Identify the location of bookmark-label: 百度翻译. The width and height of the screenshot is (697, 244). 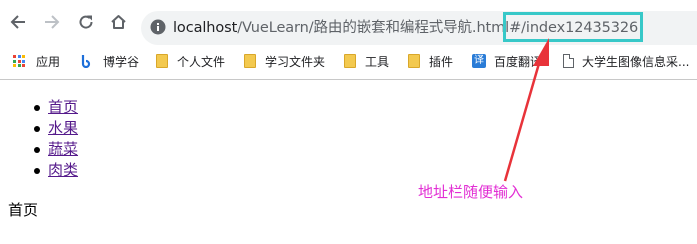
(518, 61).